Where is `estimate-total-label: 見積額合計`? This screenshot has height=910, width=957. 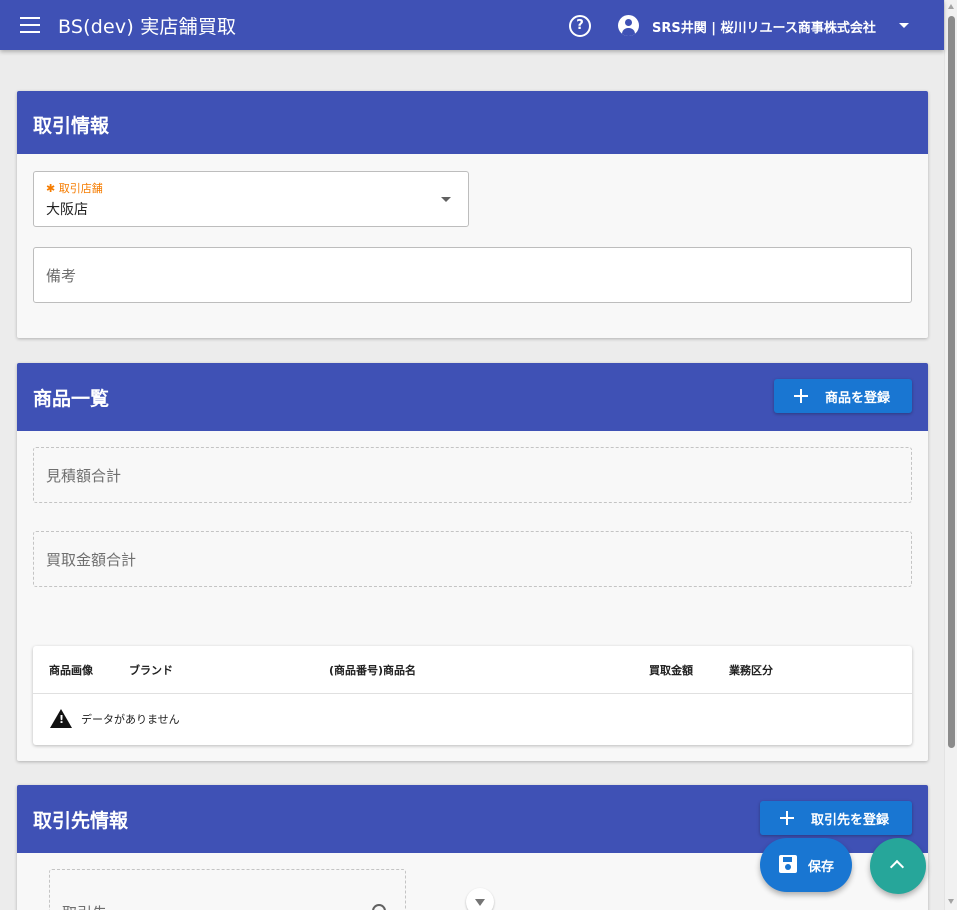 estimate-total-label: 見積額合計 is located at coordinates (84, 476).